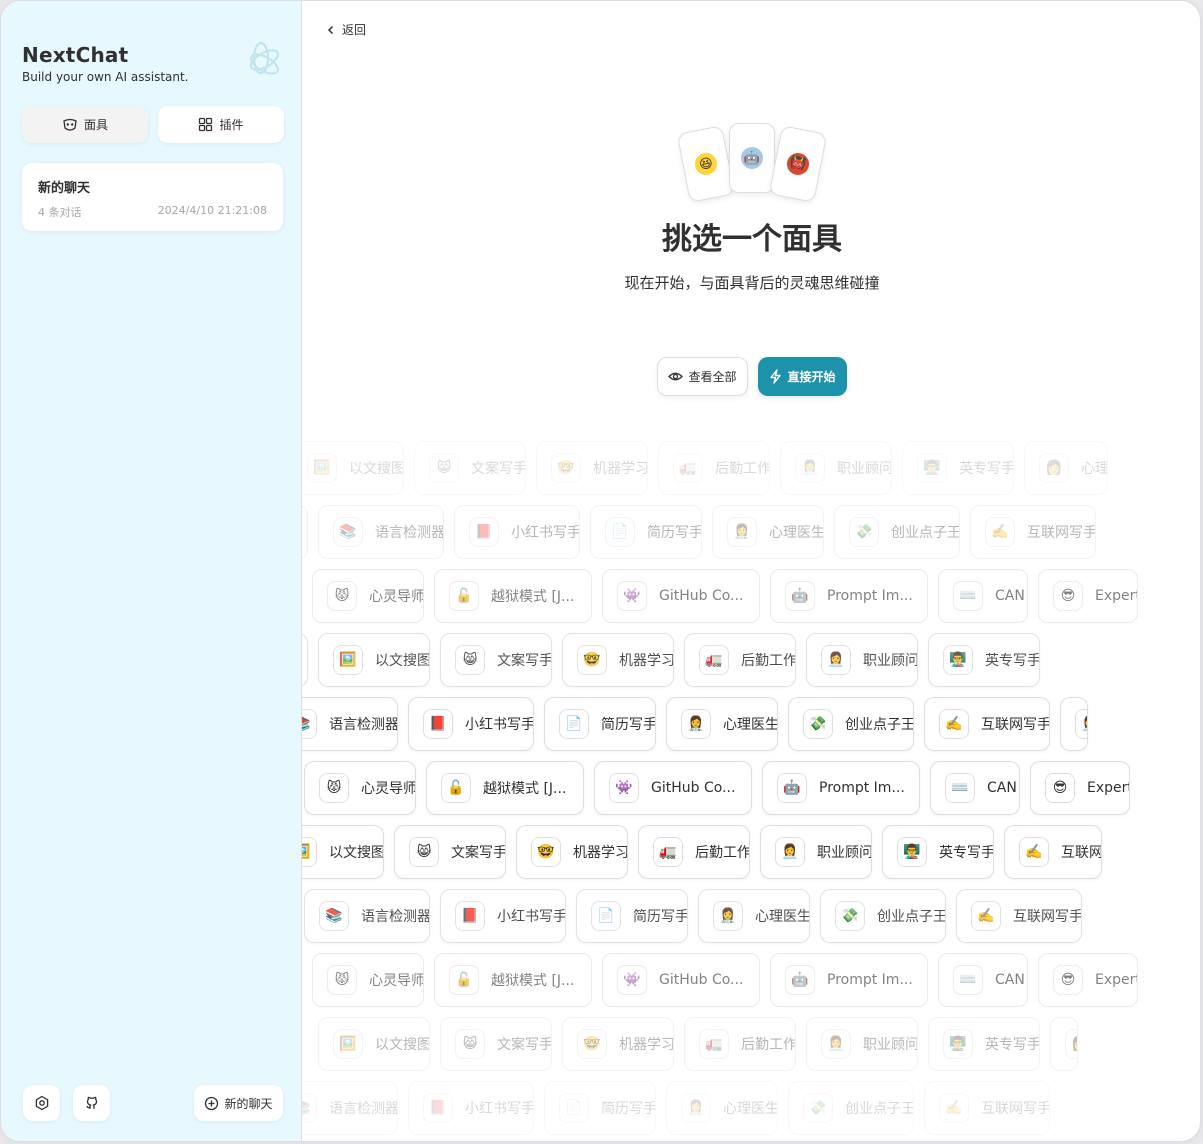 The height and width of the screenshot is (1144, 1203). What do you see at coordinates (91, 1103) in the screenshot?
I see `github-button` at bounding box center [91, 1103].